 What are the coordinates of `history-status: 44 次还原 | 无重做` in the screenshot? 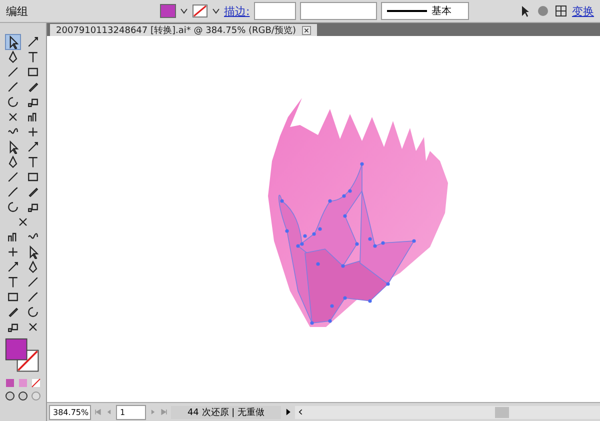 It's located at (226, 412).